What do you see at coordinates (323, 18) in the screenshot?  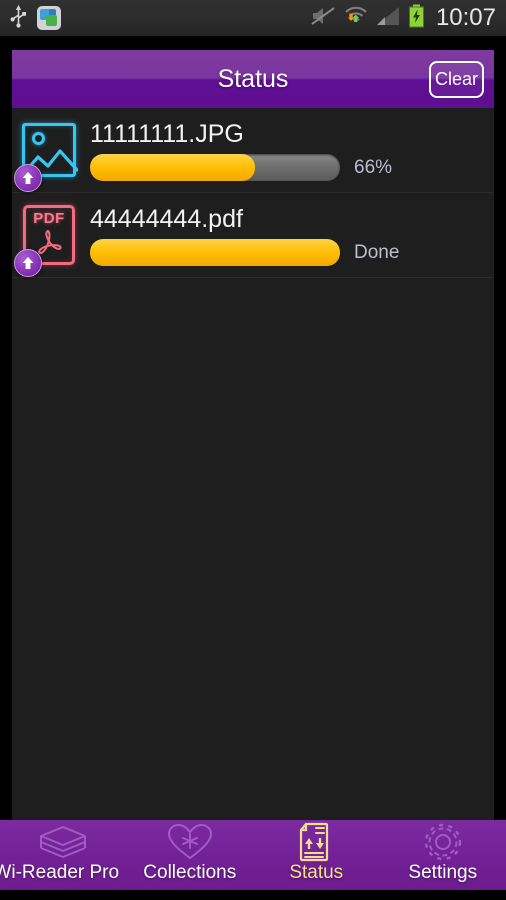 I see `volume-mute-icon` at bounding box center [323, 18].